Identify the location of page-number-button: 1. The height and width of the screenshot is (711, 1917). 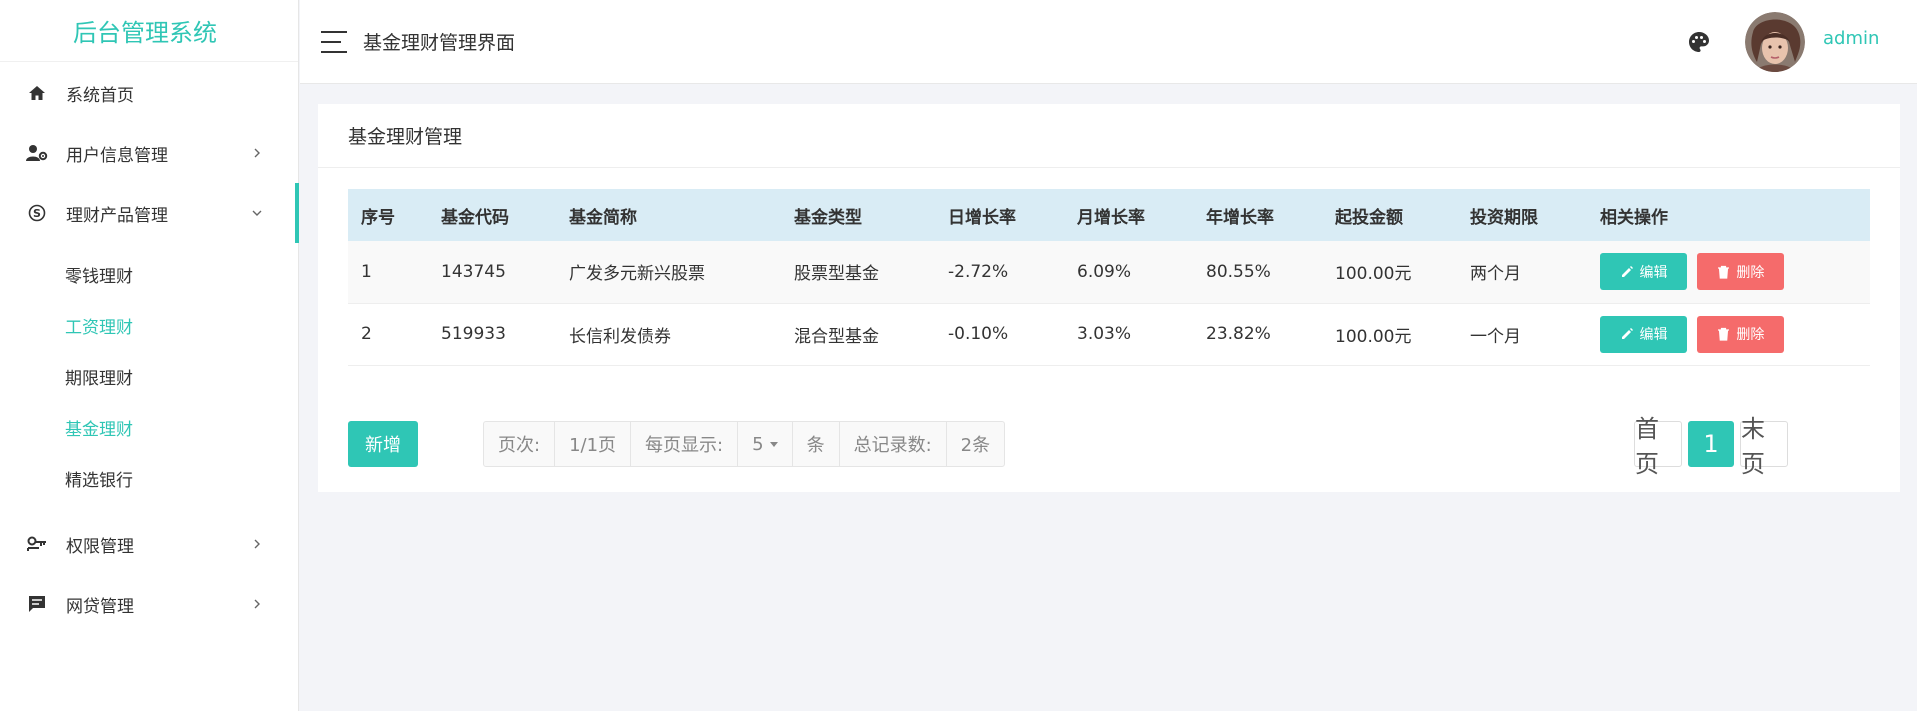
(1711, 444).